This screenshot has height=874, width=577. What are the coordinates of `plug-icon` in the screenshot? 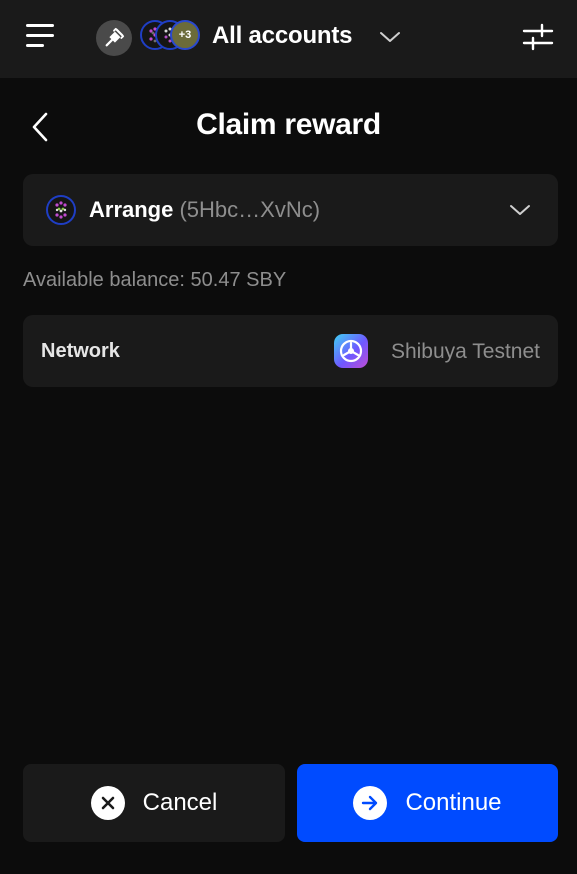 It's located at (114, 38).